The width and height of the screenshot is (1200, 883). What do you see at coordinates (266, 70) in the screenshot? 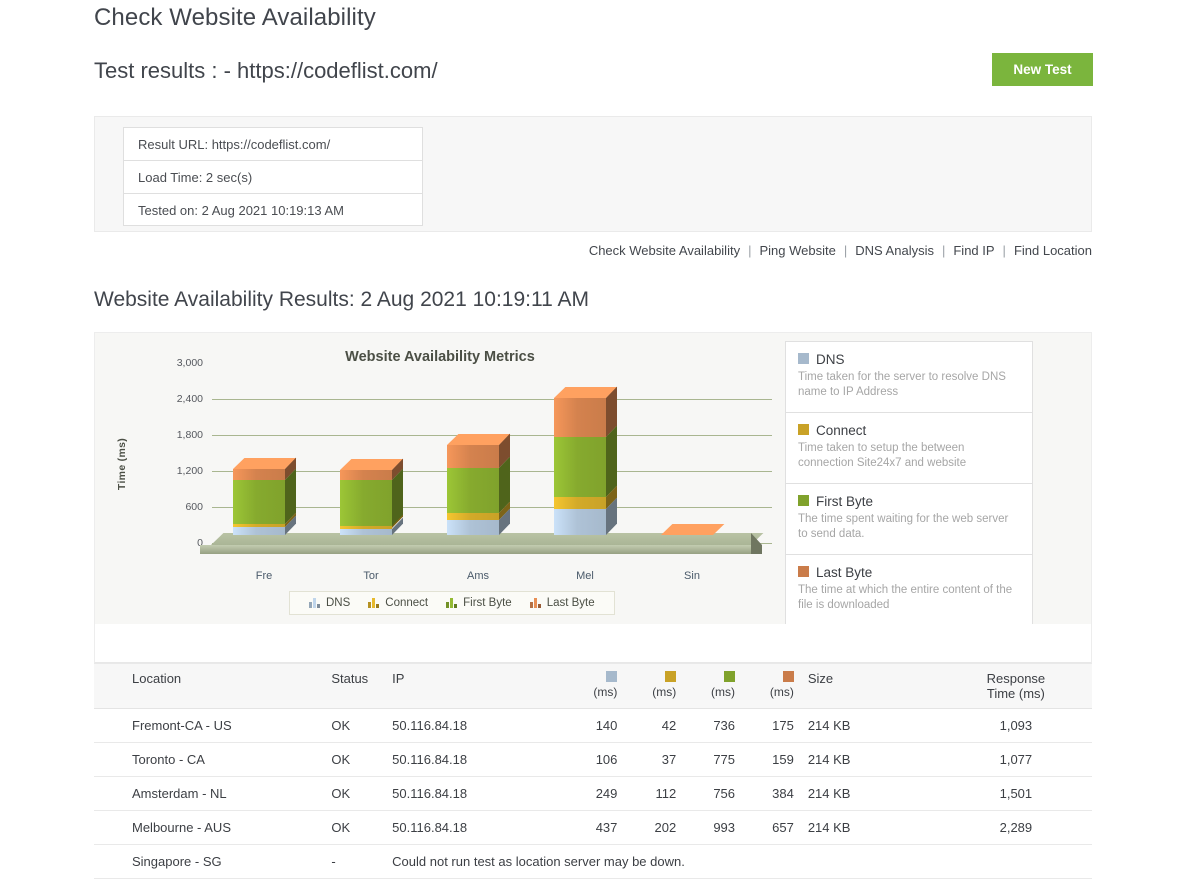
I see `test-results-subtitle: Test results : - https://codeflist.com/` at bounding box center [266, 70].